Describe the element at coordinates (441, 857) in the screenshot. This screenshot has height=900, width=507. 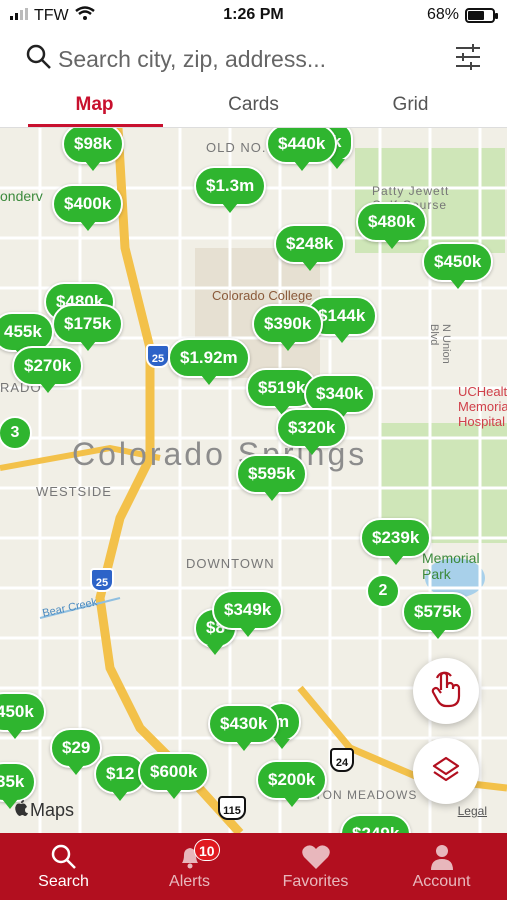
I see `person-icon` at that location.